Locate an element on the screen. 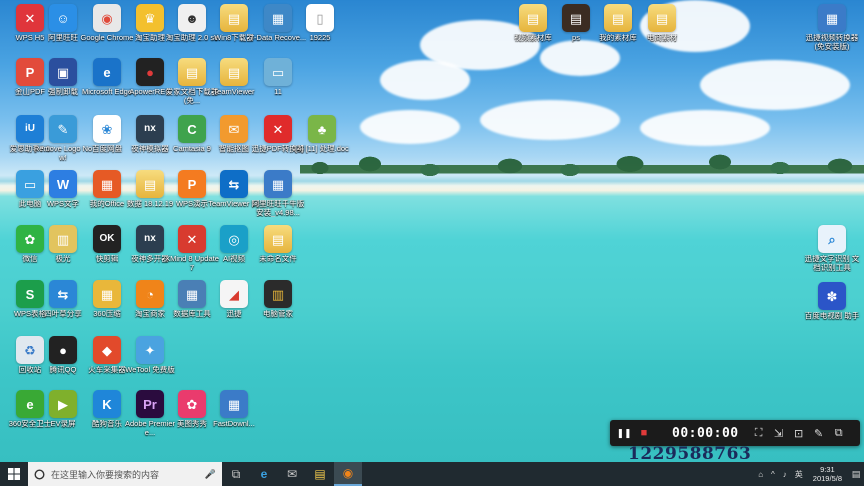 This screenshot has width=864, height=486. baidu-netdisk-icon: ❀ is located at coordinates (107, 129).